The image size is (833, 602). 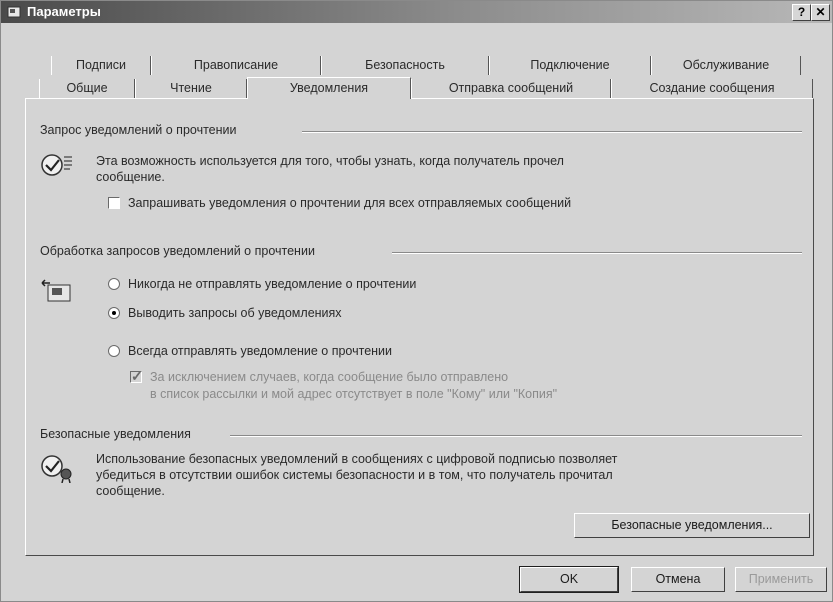 I want to click on always-send-radio, so click(x=114, y=351).